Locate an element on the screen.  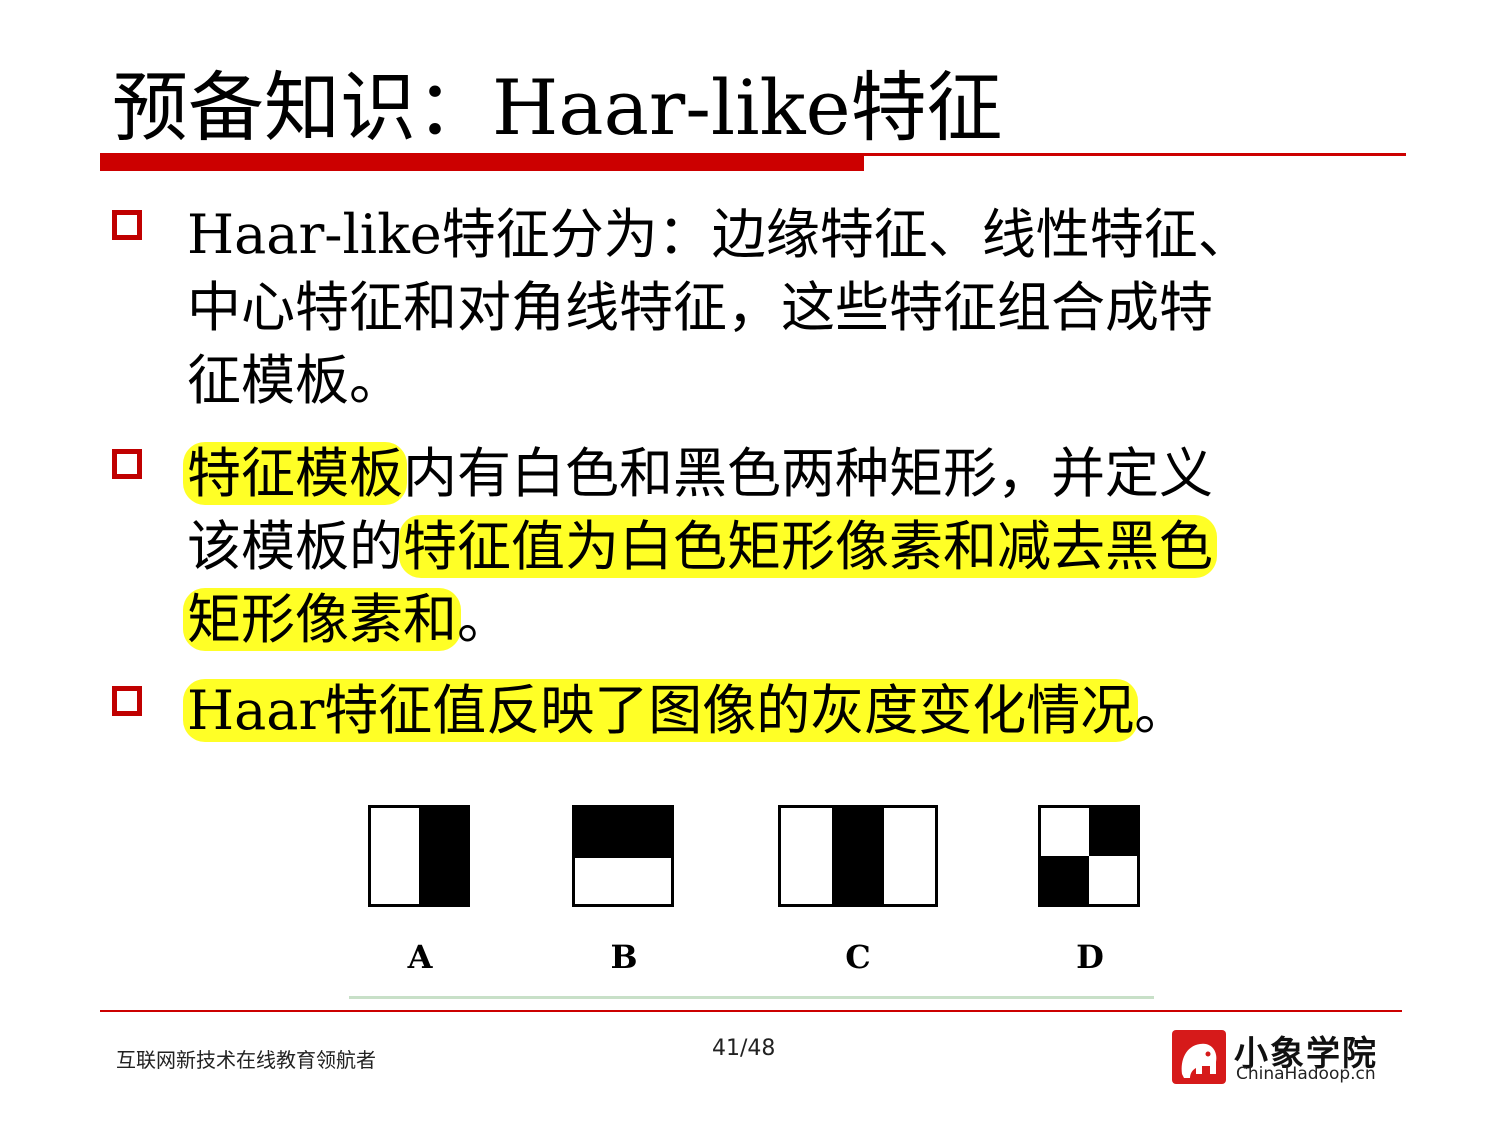
feature-c-line is located at coordinates (858, 856).